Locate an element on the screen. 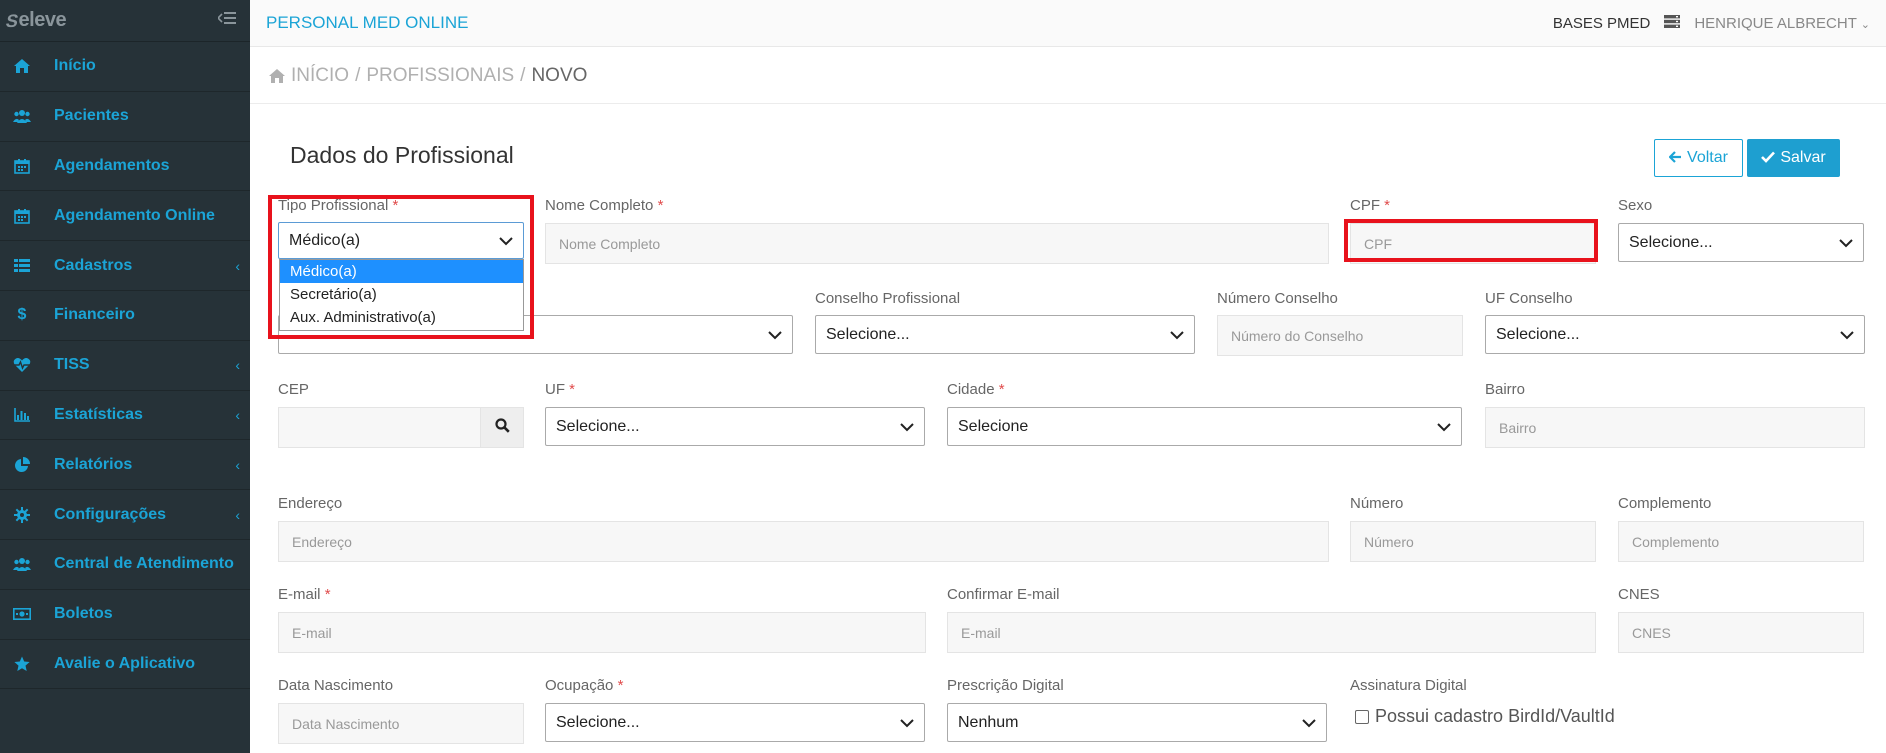 This screenshot has height=753, width=1886. sidebar-item-central-atendimento: Central de Atendimento is located at coordinates (125, 565).